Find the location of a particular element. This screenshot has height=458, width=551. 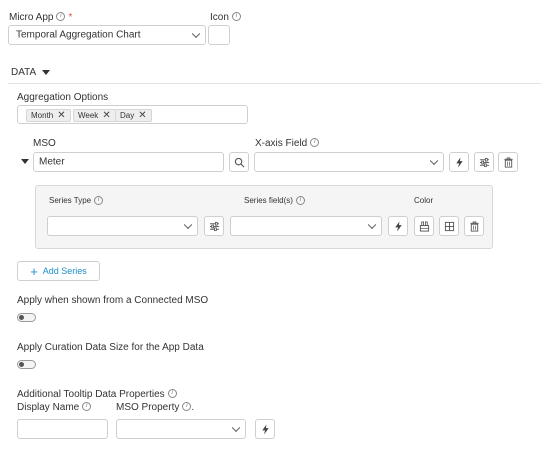

xaxis-select is located at coordinates (349, 162).